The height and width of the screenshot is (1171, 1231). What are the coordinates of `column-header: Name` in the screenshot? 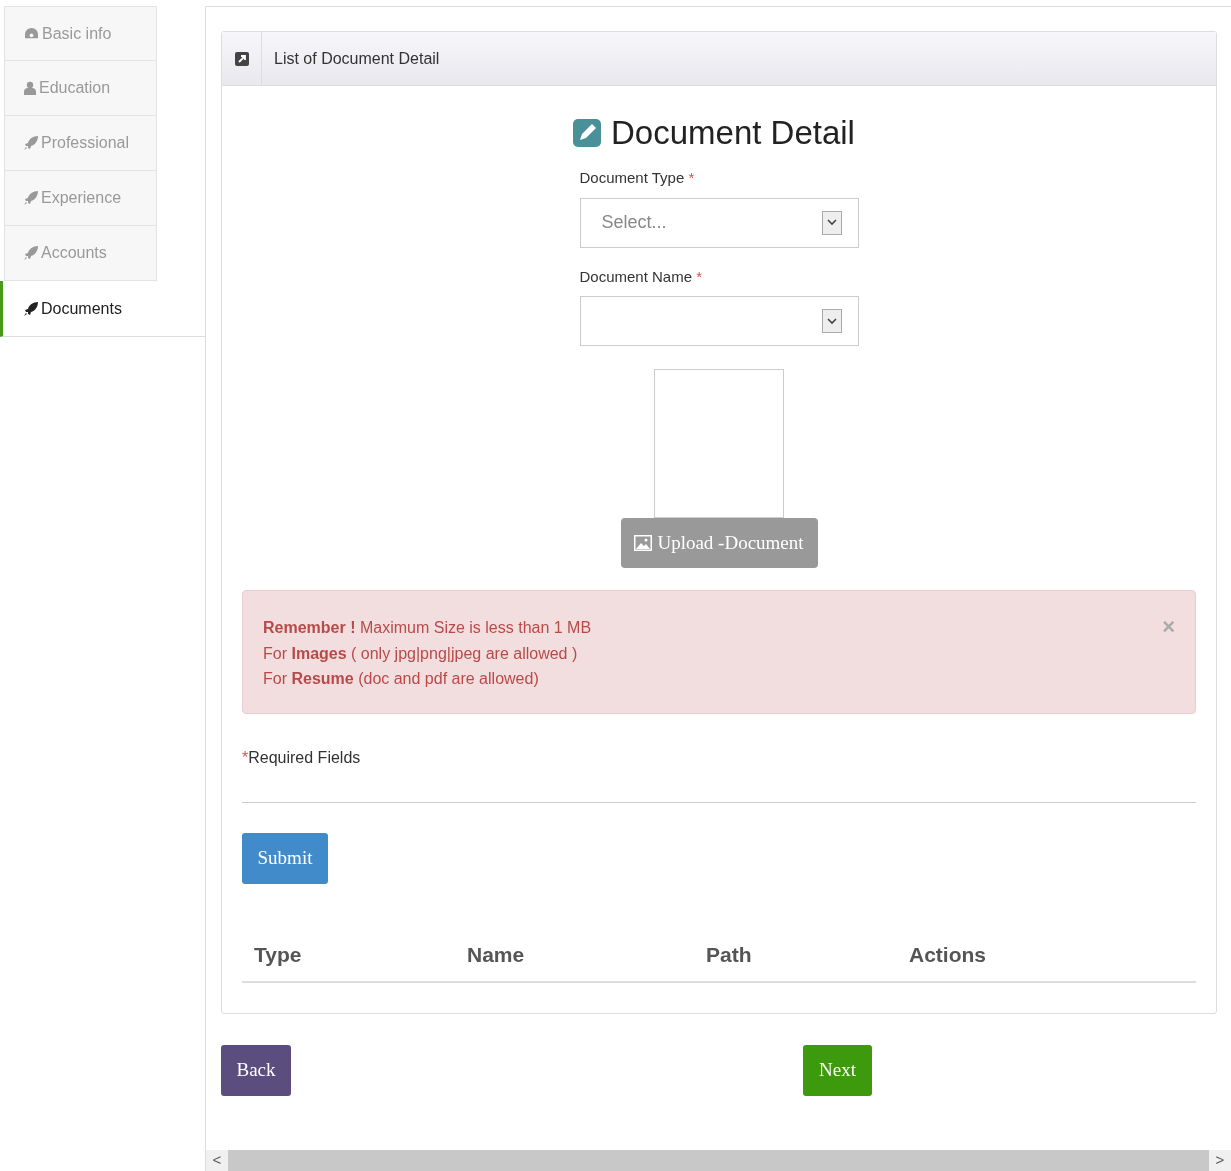 It's located at (496, 955).